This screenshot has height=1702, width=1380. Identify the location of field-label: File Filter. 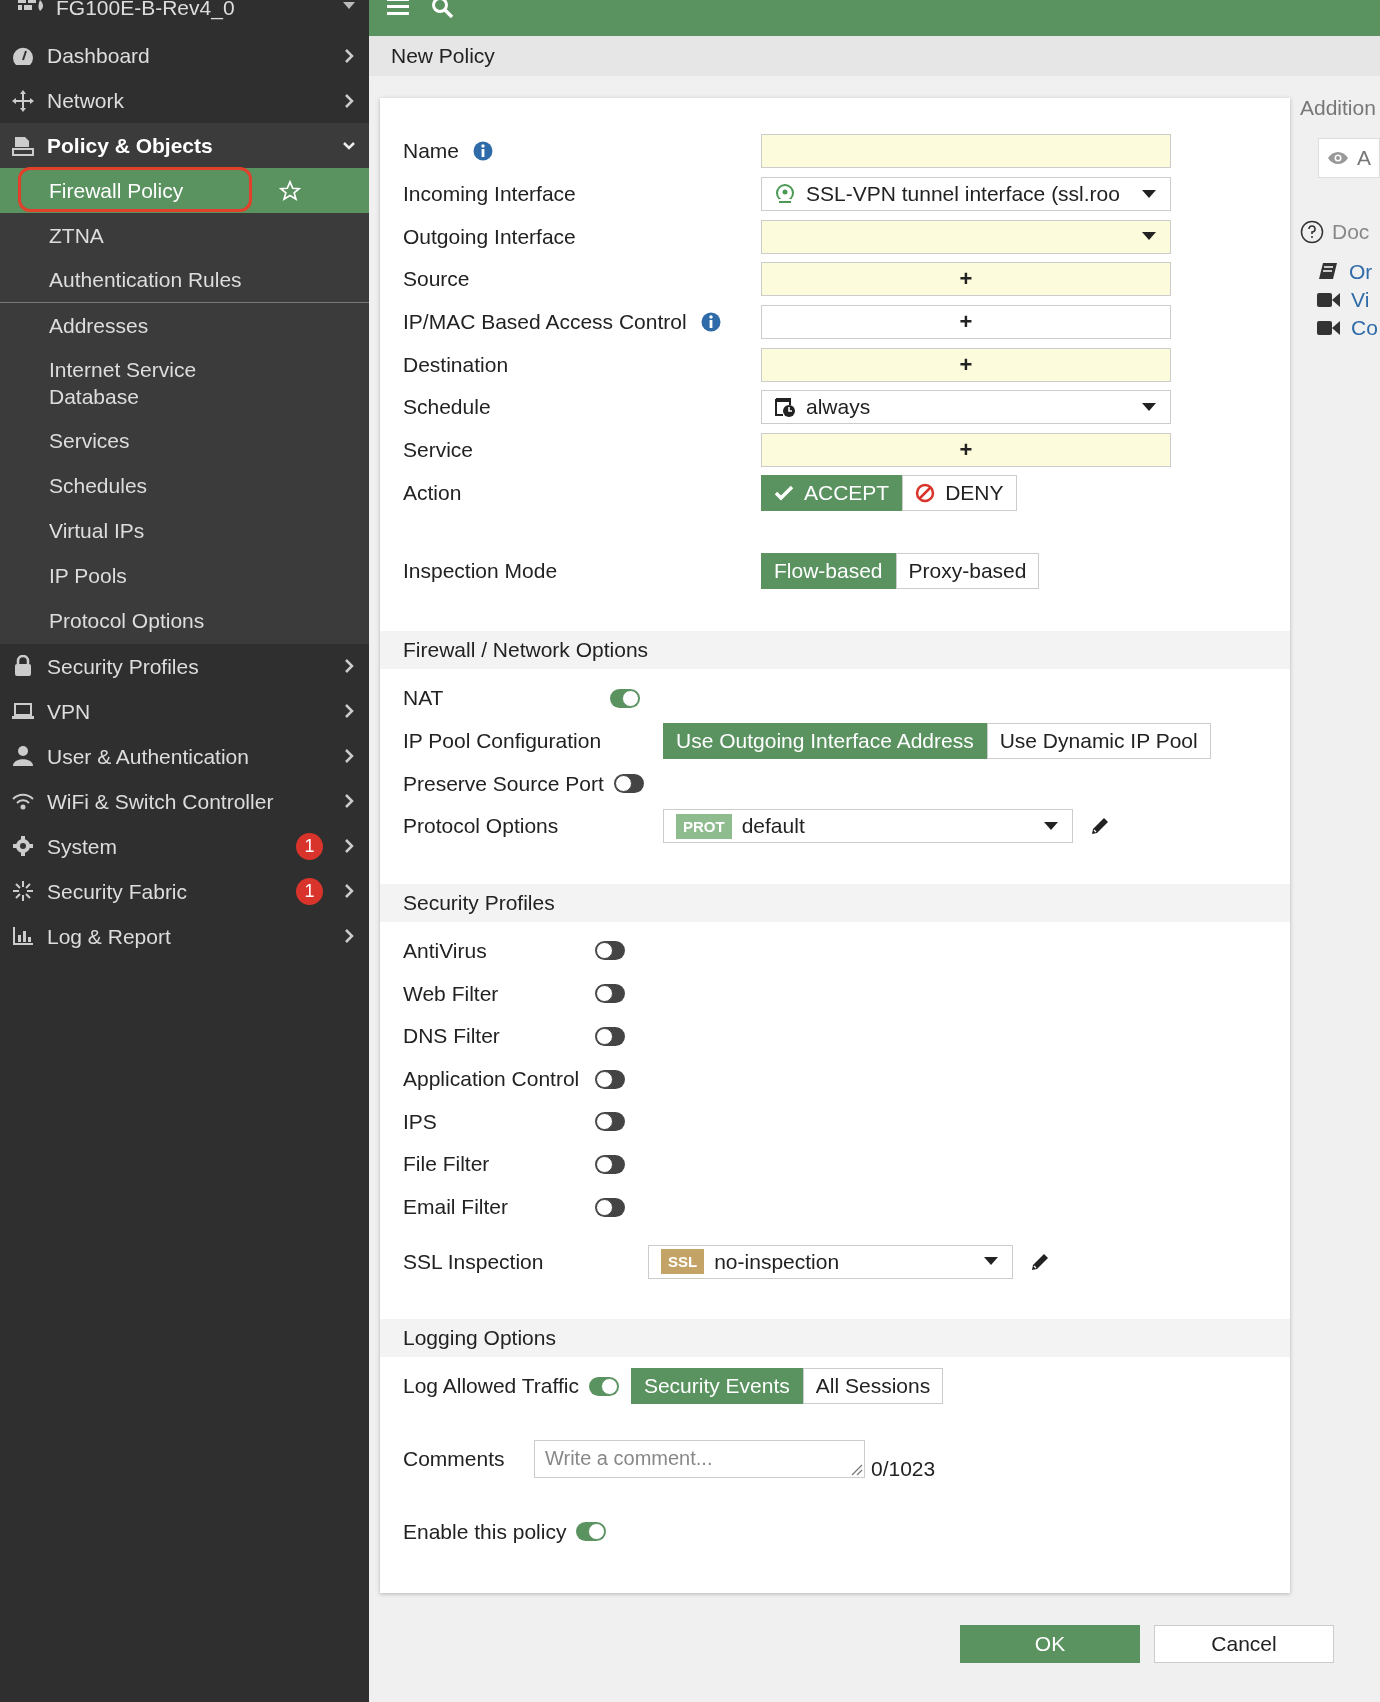
(446, 1164).